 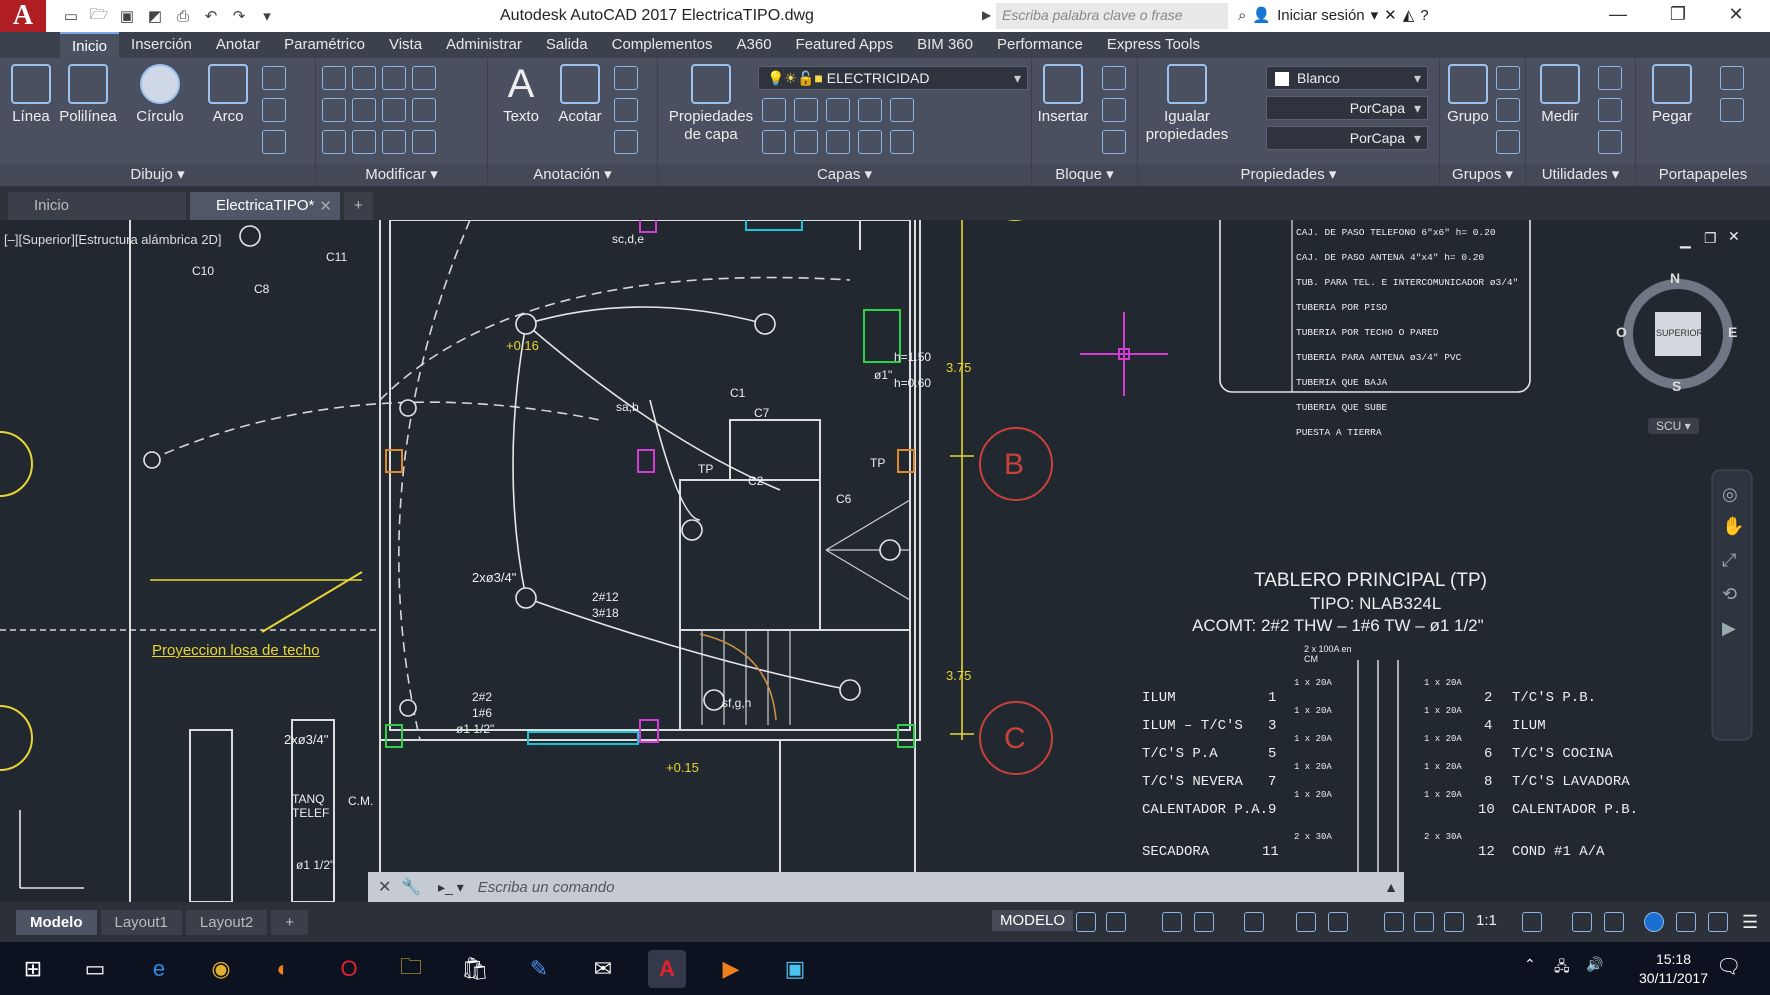 What do you see at coordinates (580, 95) in the screenshot?
I see `dimension-tool-button: Acotar` at bounding box center [580, 95].